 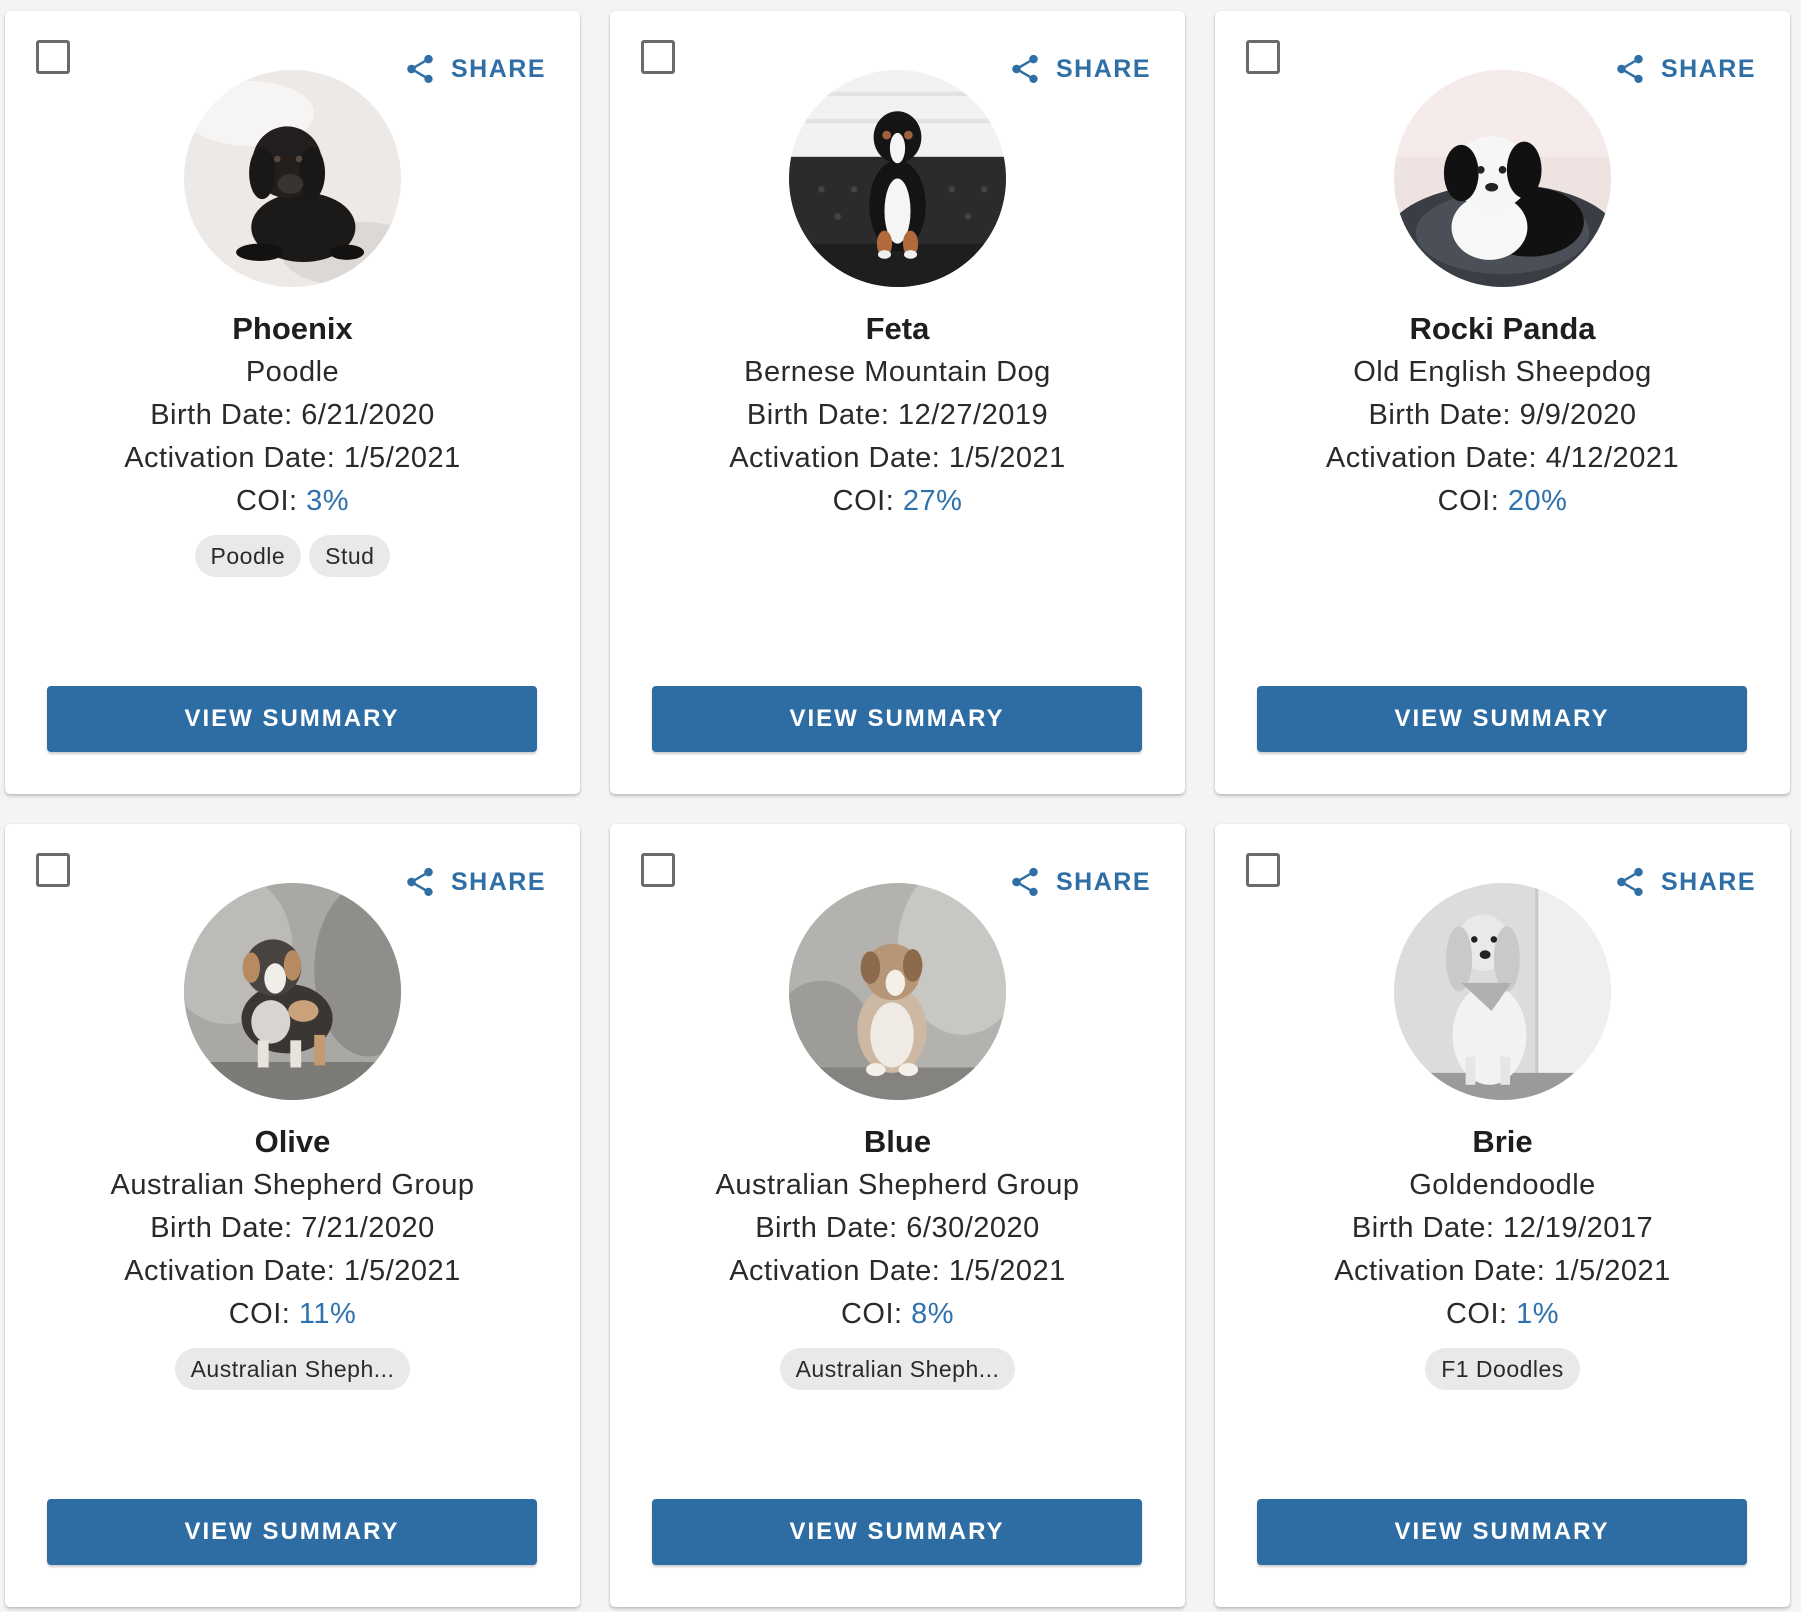 I want to click on birth-date: Birth Date: 12/27/2019, so click(x=897, y=415).